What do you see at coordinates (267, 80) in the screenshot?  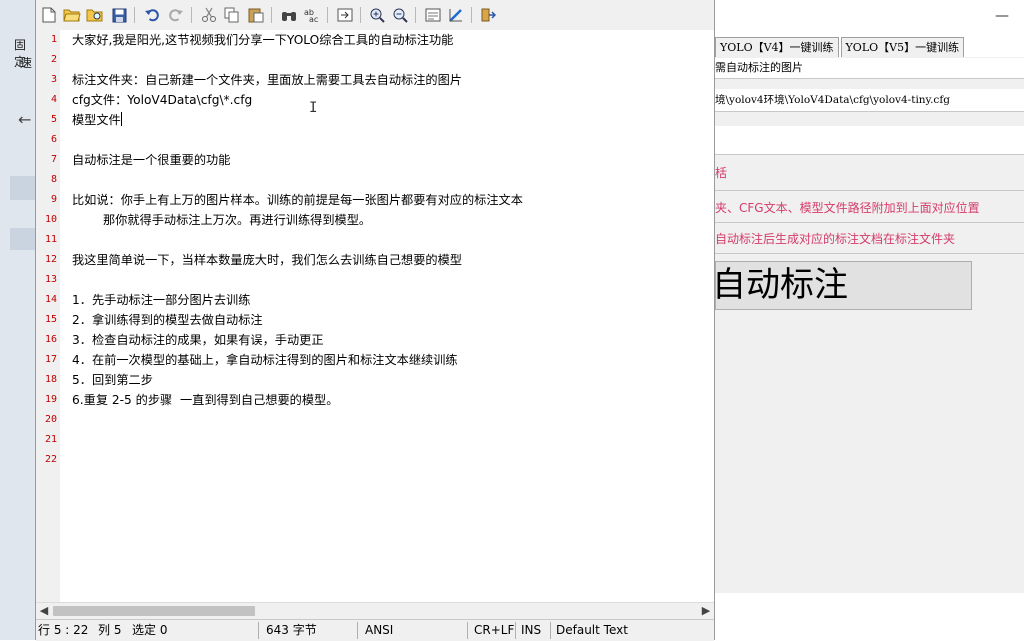 I see `text-line: 标注文件夹：自己新建一个文件夹，里面放上需要工具去自动标注的图片` at bounding box center [267, 80].